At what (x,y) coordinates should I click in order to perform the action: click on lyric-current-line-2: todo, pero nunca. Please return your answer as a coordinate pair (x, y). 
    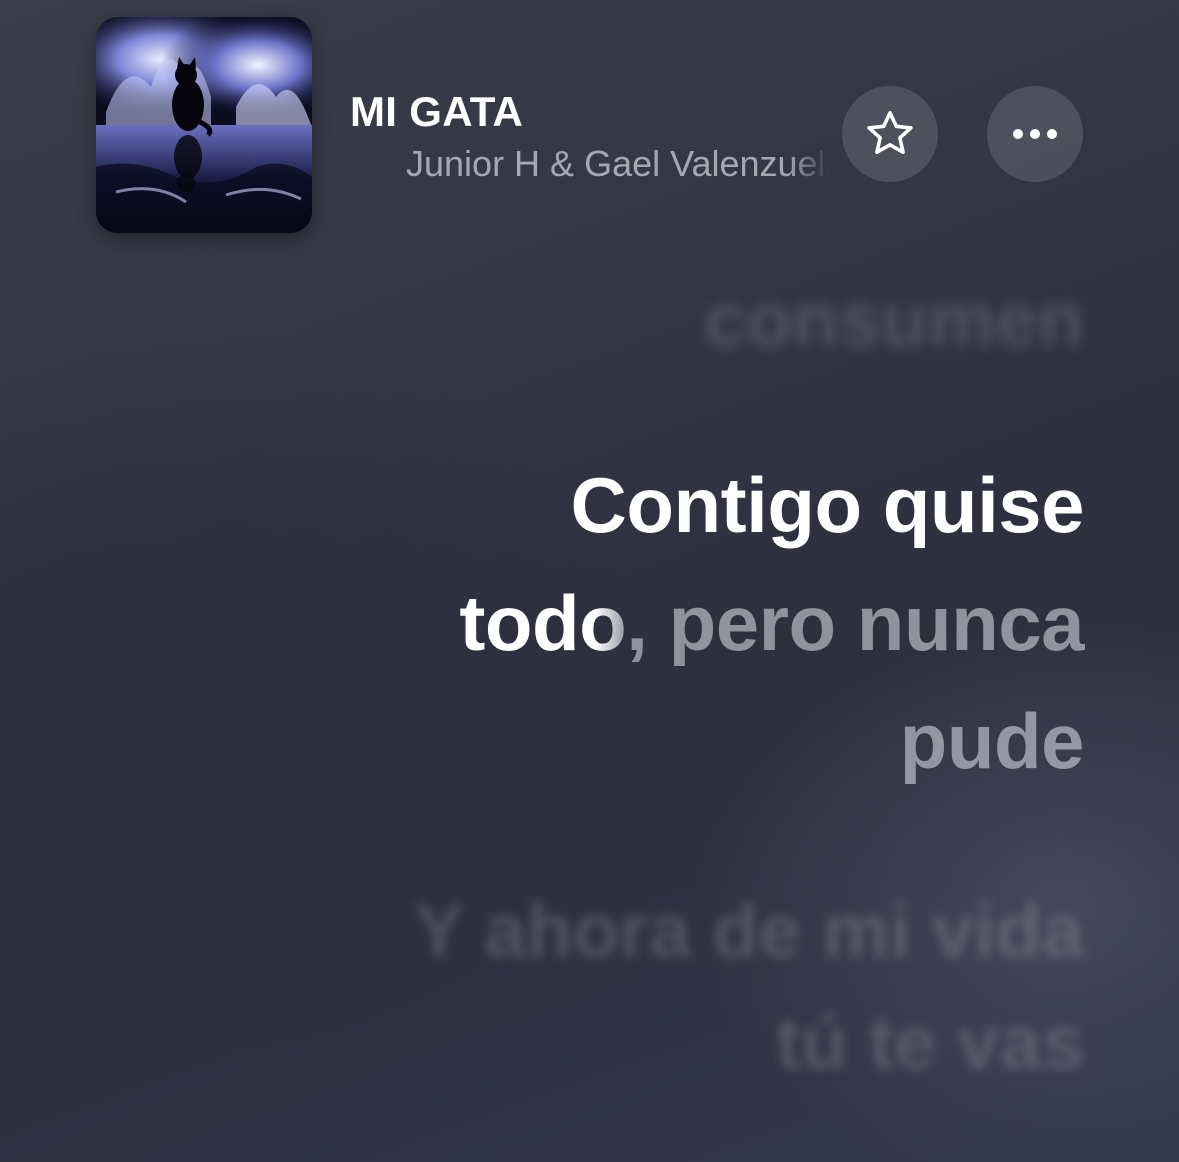
    Looking at the image, I should click on (771, 623).